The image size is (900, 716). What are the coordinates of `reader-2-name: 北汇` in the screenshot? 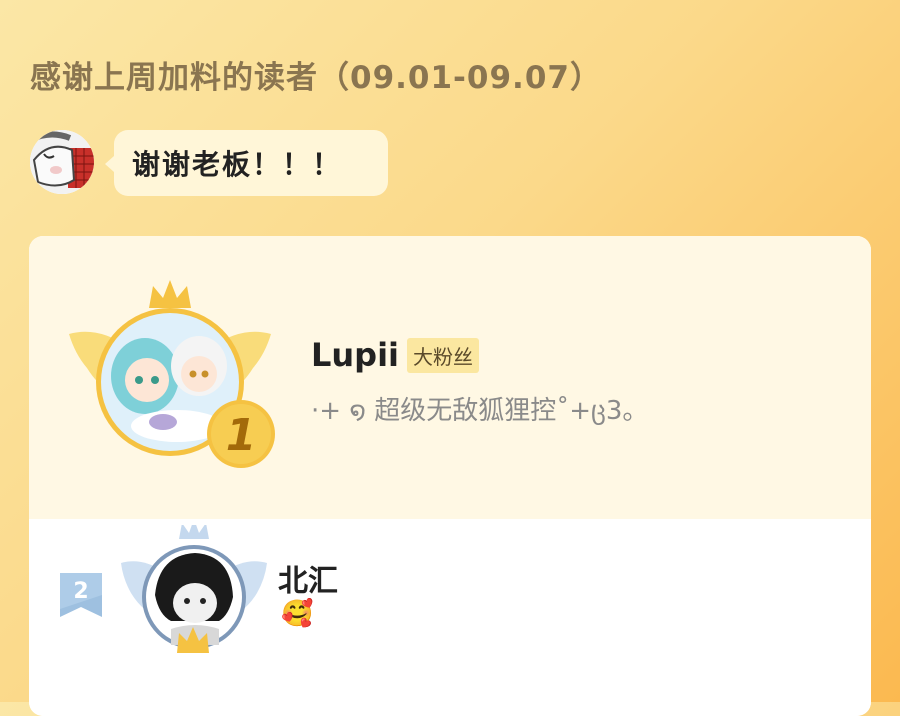 It's located at (308, 581).